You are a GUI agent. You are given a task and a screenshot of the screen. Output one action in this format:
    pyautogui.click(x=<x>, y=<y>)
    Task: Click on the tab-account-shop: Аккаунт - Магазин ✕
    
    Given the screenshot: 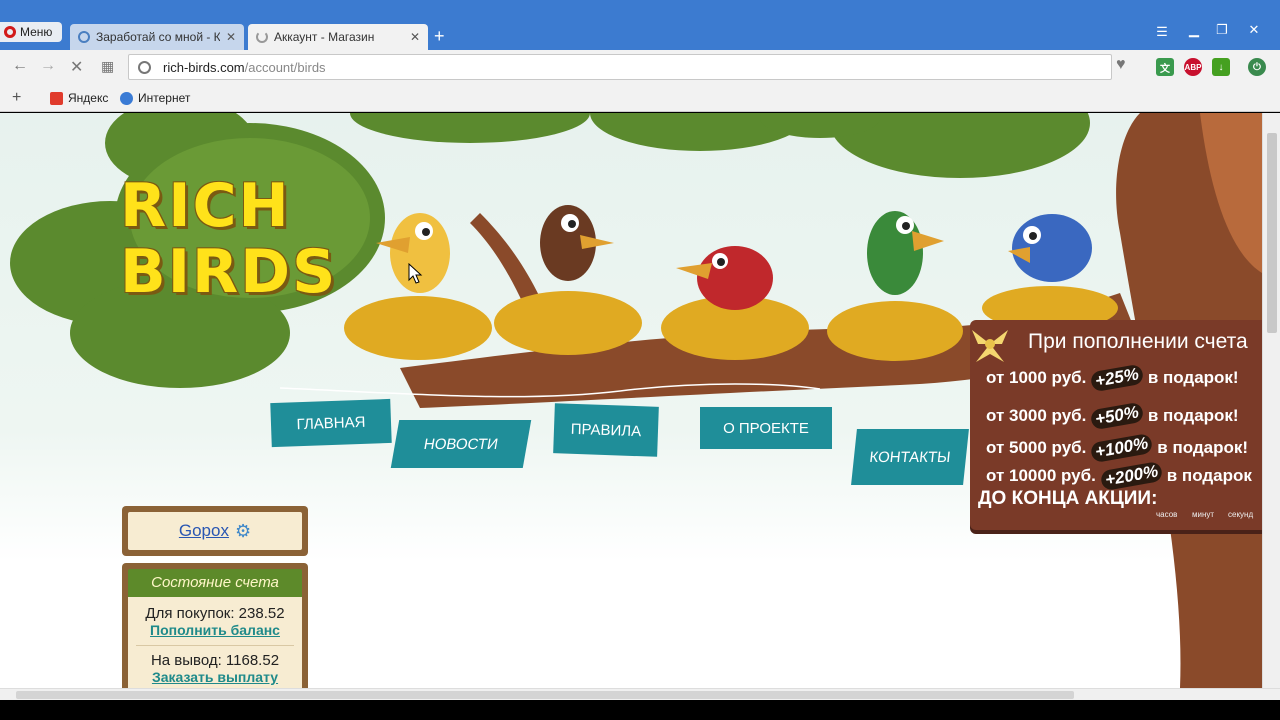 What is the action you would take?
    pyautogui.click(x=338, y=37)
    